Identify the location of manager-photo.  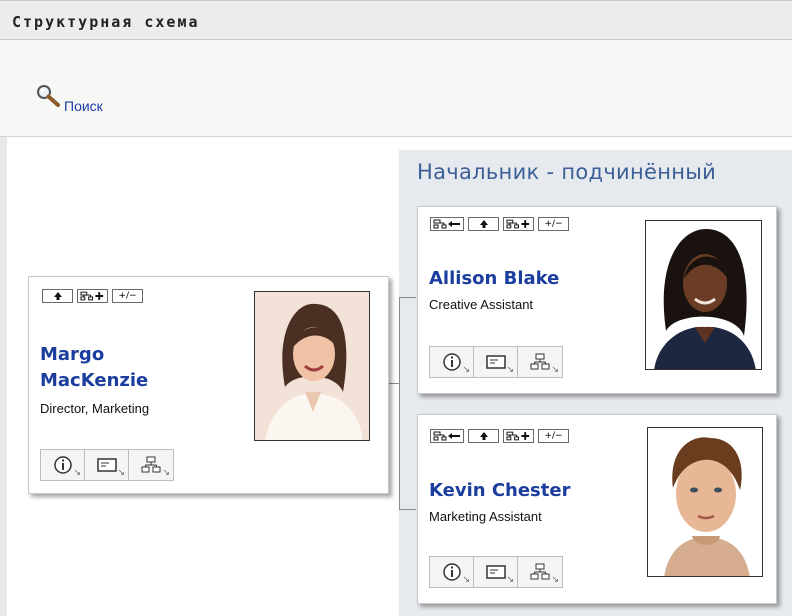
(312, 366).